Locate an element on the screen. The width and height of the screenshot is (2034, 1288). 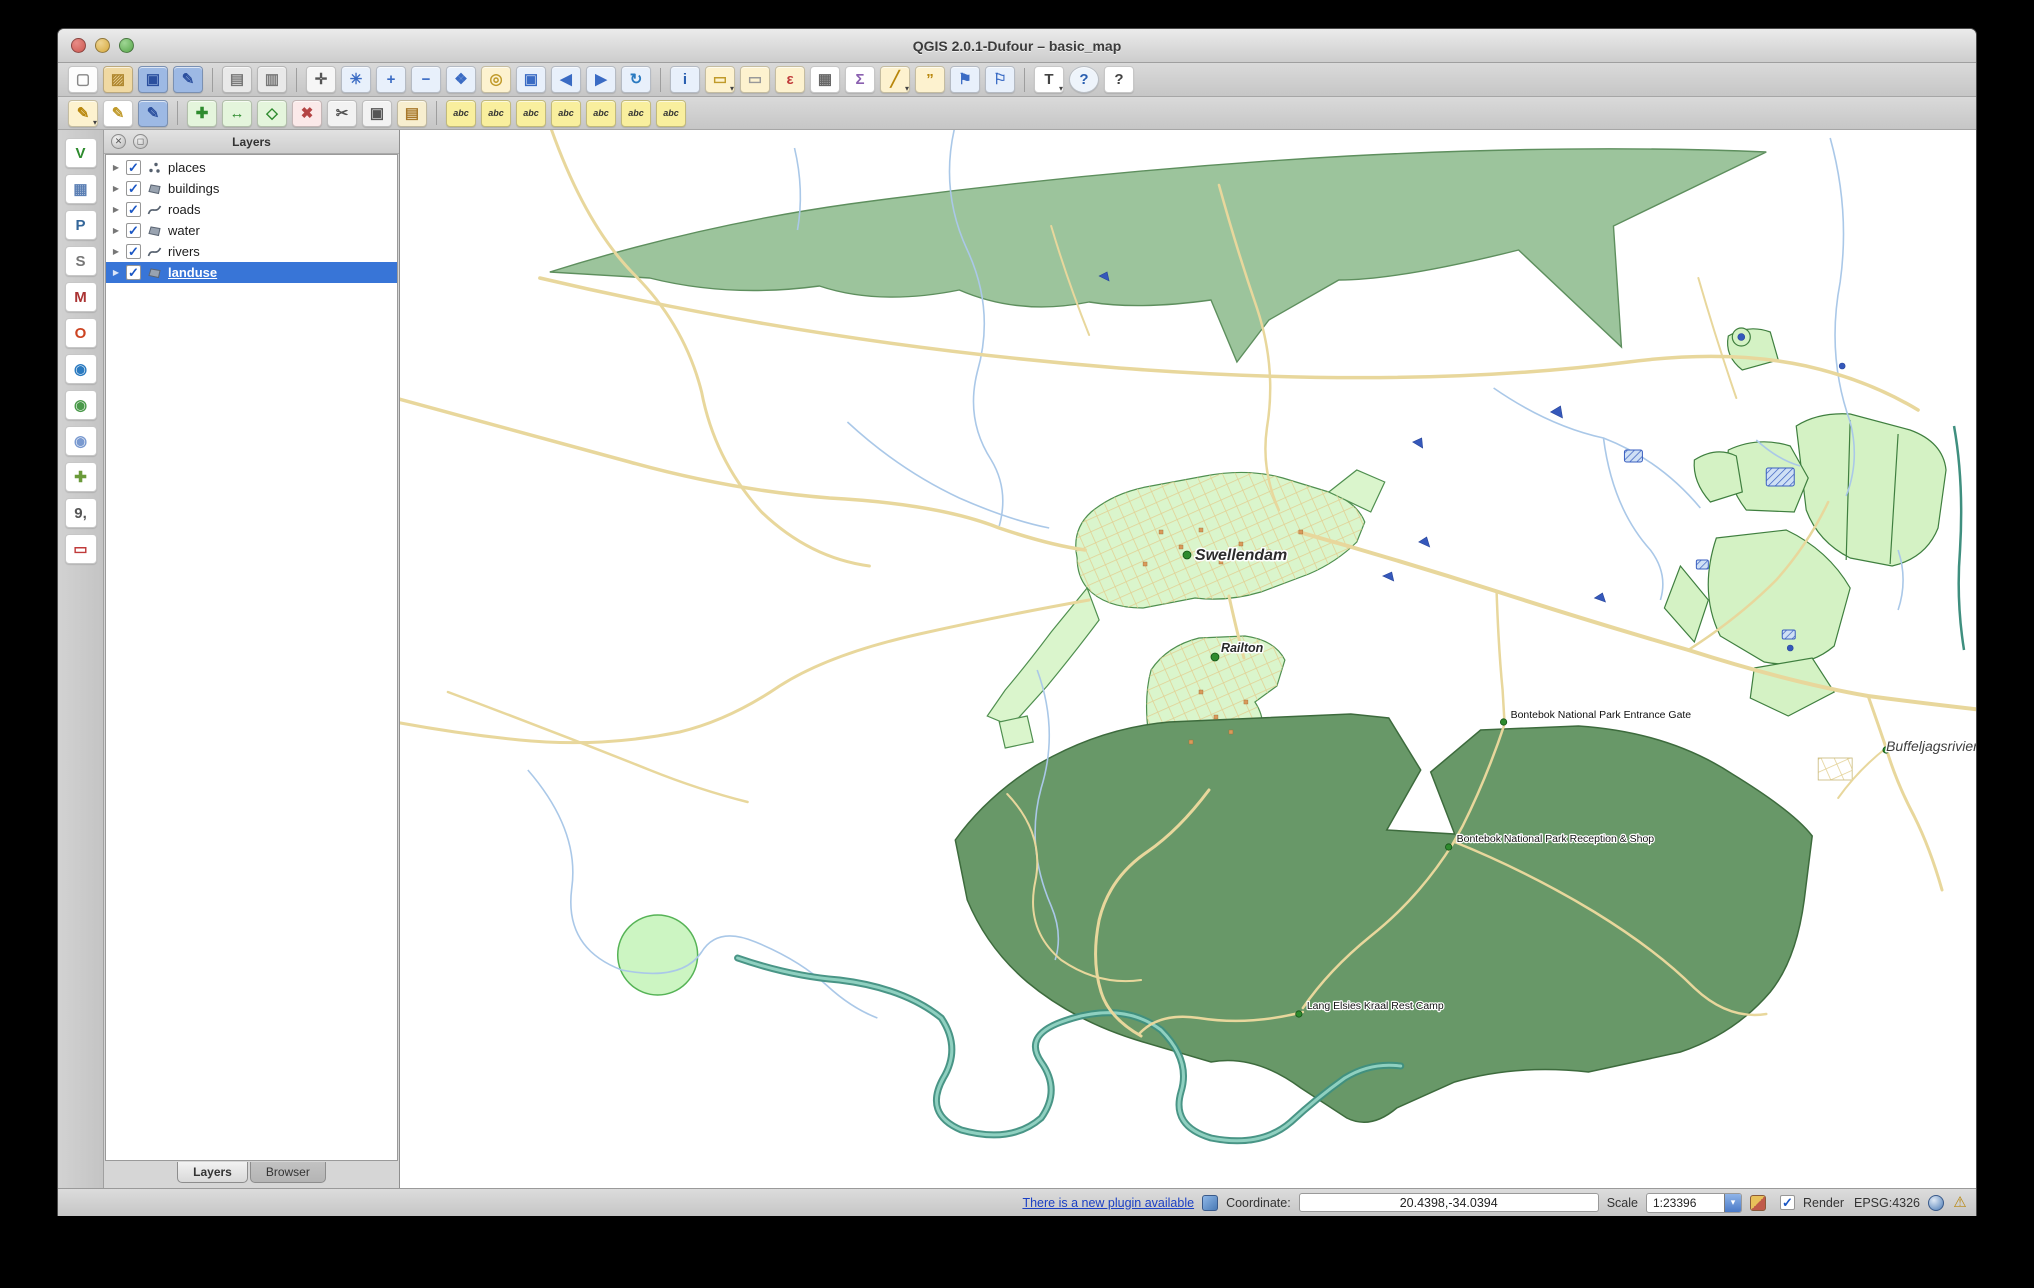
show-hide-labels: abc is located at coordinates (566, 113).